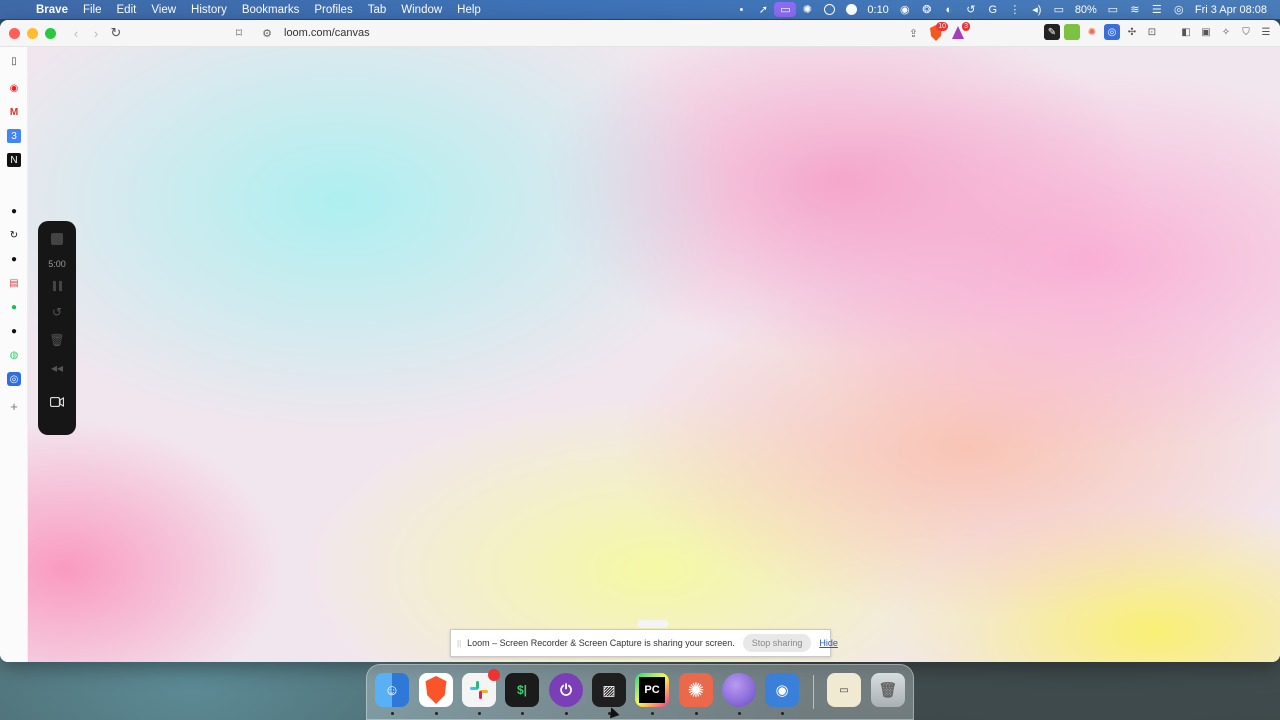  I want to click on delete-icon: 🗑, so click(56, 340).